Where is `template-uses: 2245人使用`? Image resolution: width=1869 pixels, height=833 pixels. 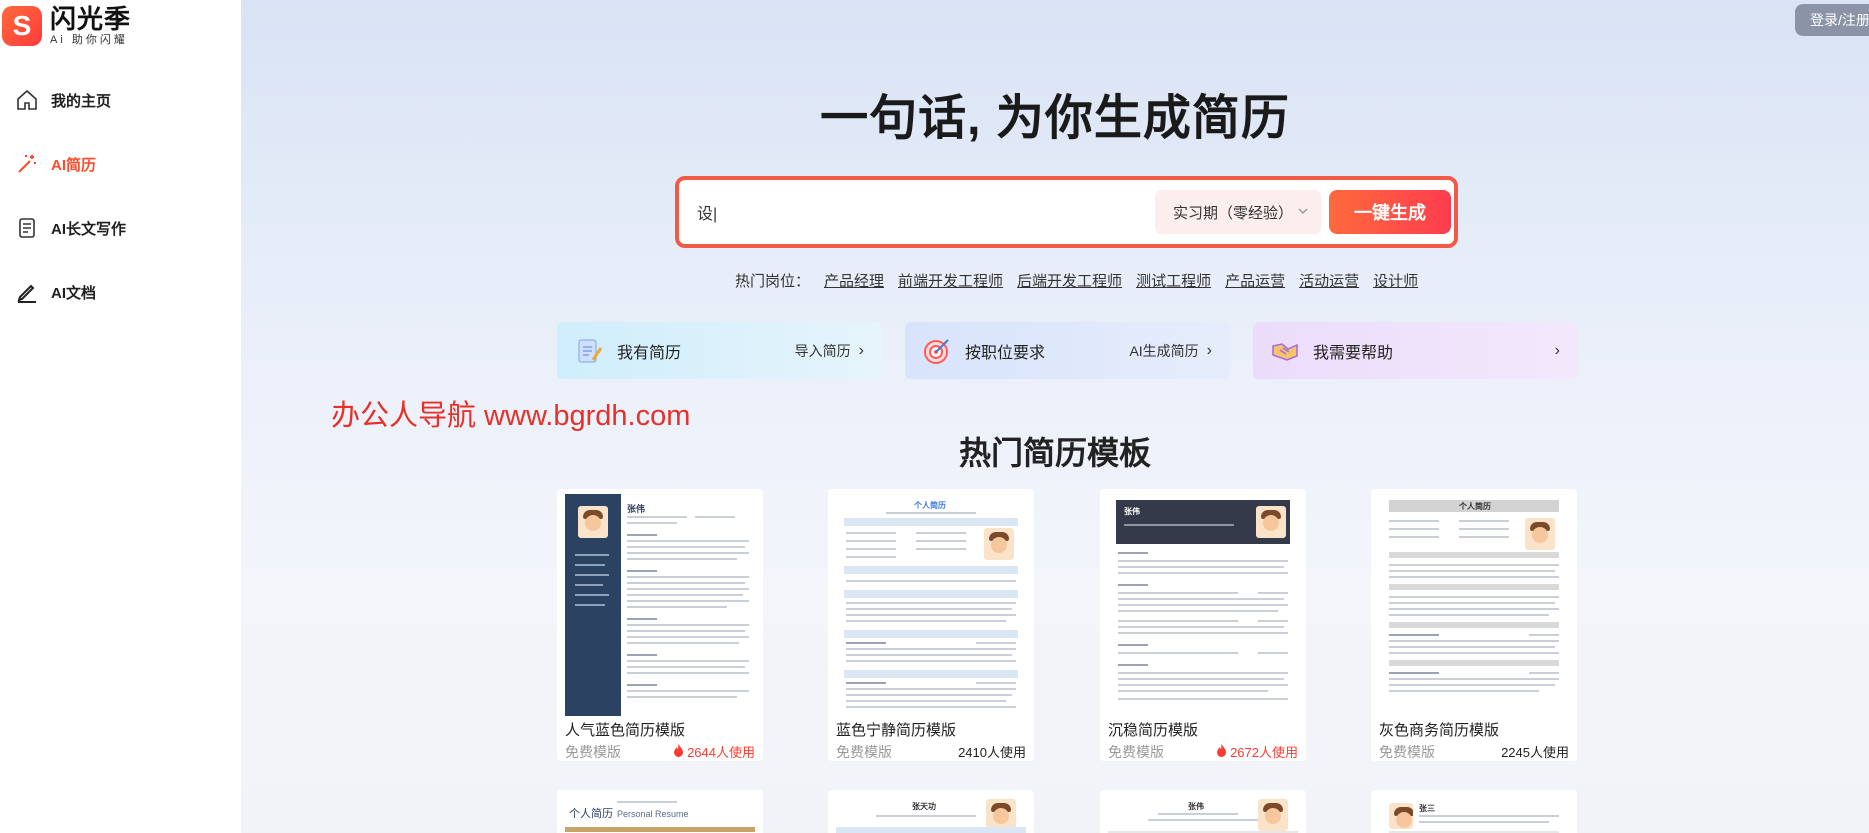
template-uses: 2245人使用 is located at coordinates (1535, 751).